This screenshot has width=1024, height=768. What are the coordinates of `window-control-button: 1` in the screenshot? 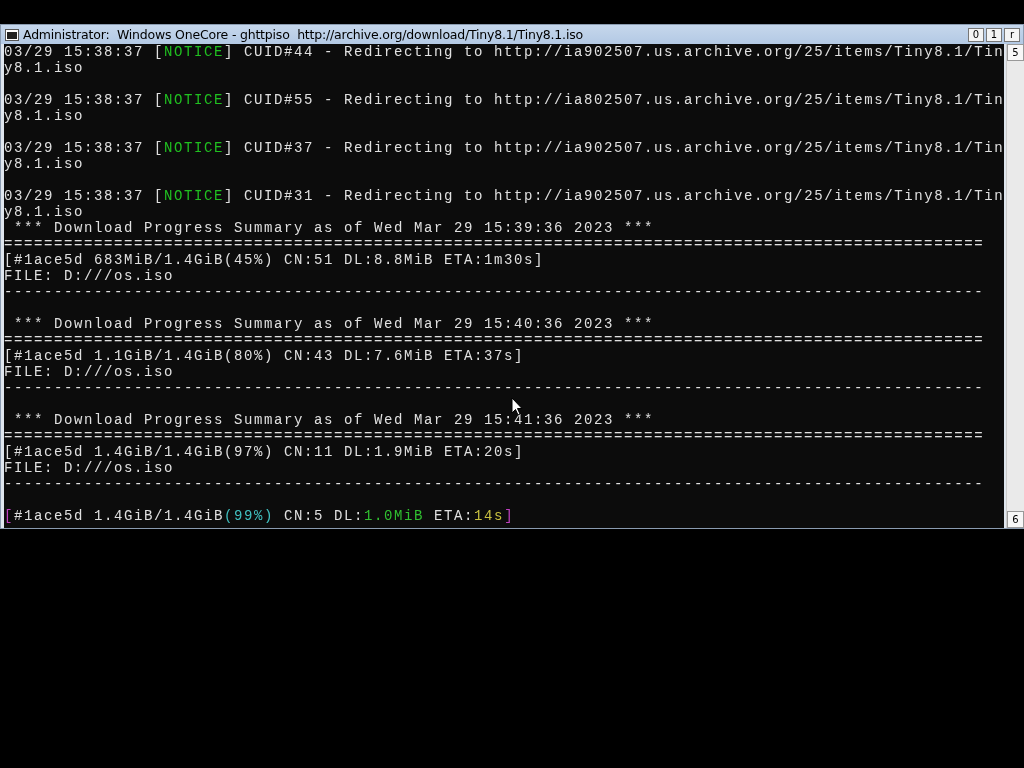 It's located at (994, 34).